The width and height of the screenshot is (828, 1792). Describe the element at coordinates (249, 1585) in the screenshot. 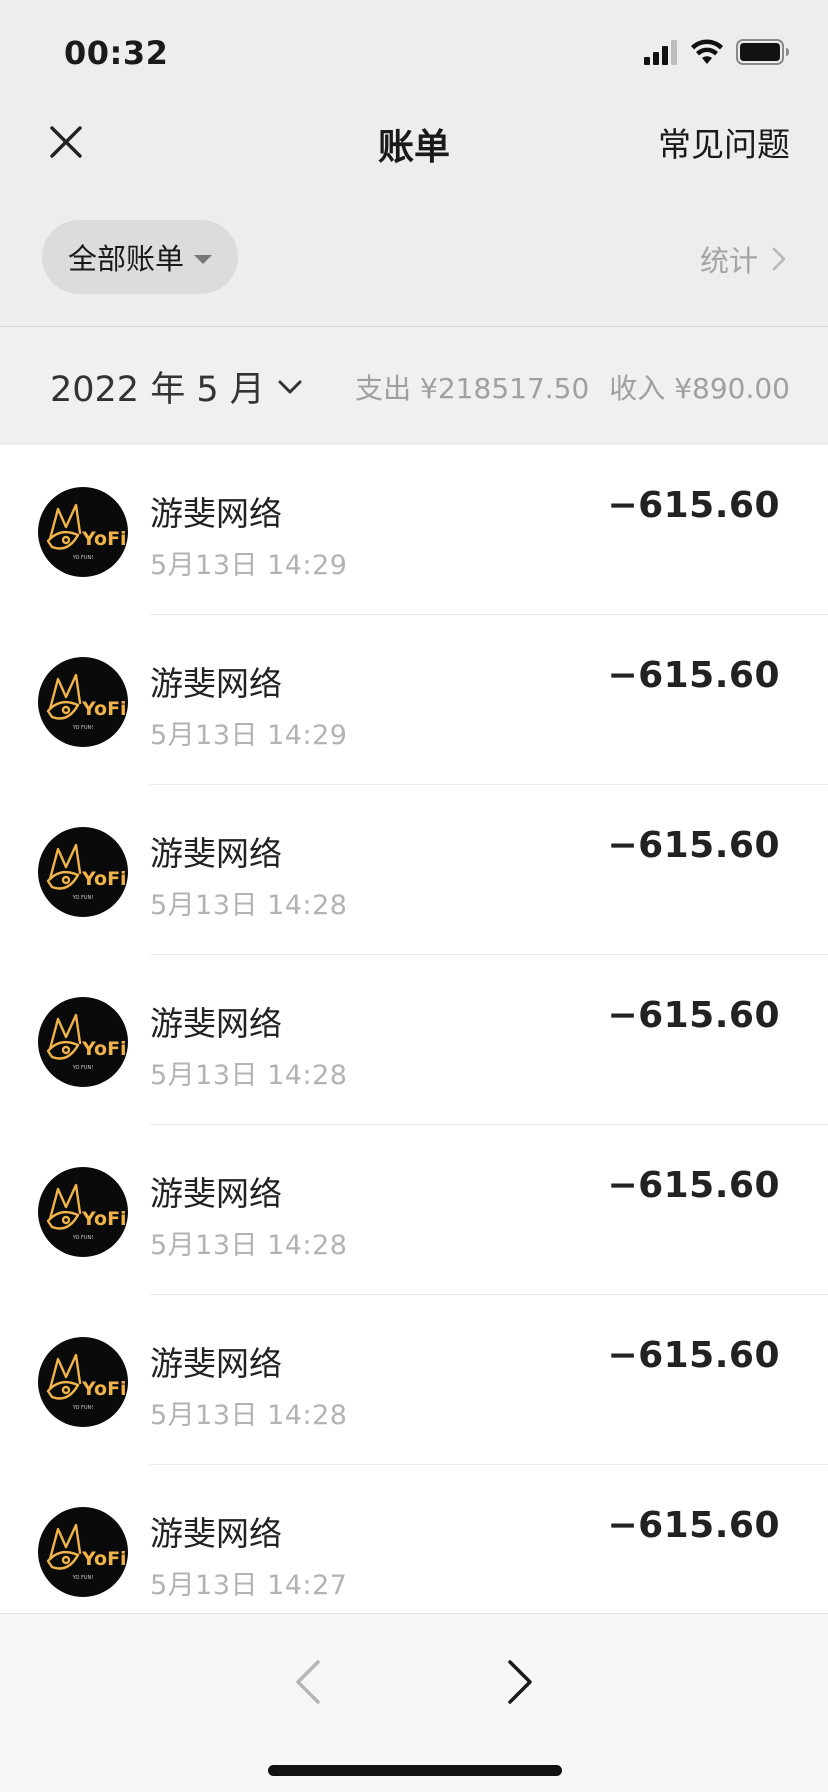

I see `transaction-time: 5月13日 14:27` at that location.